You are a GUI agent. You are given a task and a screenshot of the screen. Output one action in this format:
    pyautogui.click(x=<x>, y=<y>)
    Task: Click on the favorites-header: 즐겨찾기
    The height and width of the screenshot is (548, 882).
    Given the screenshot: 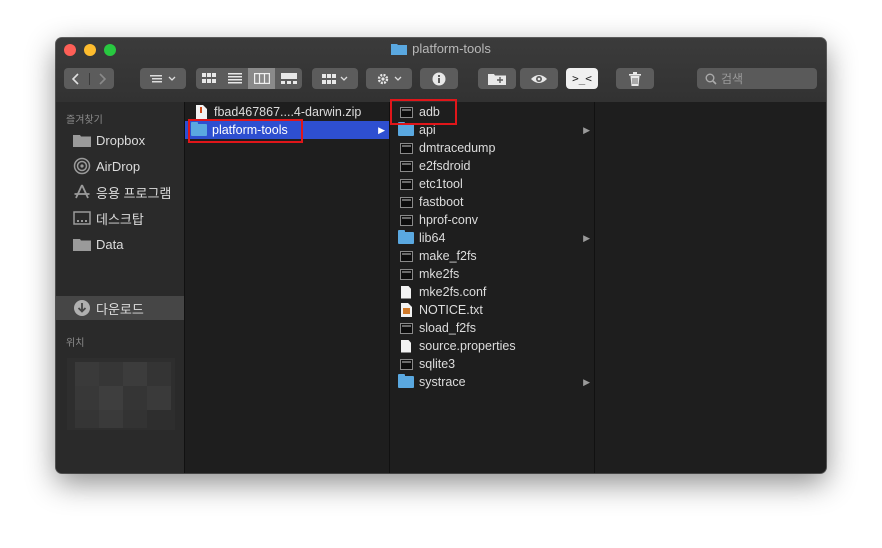 What is the action you would take?
    pyautogui.click(x=84, y=120)
    